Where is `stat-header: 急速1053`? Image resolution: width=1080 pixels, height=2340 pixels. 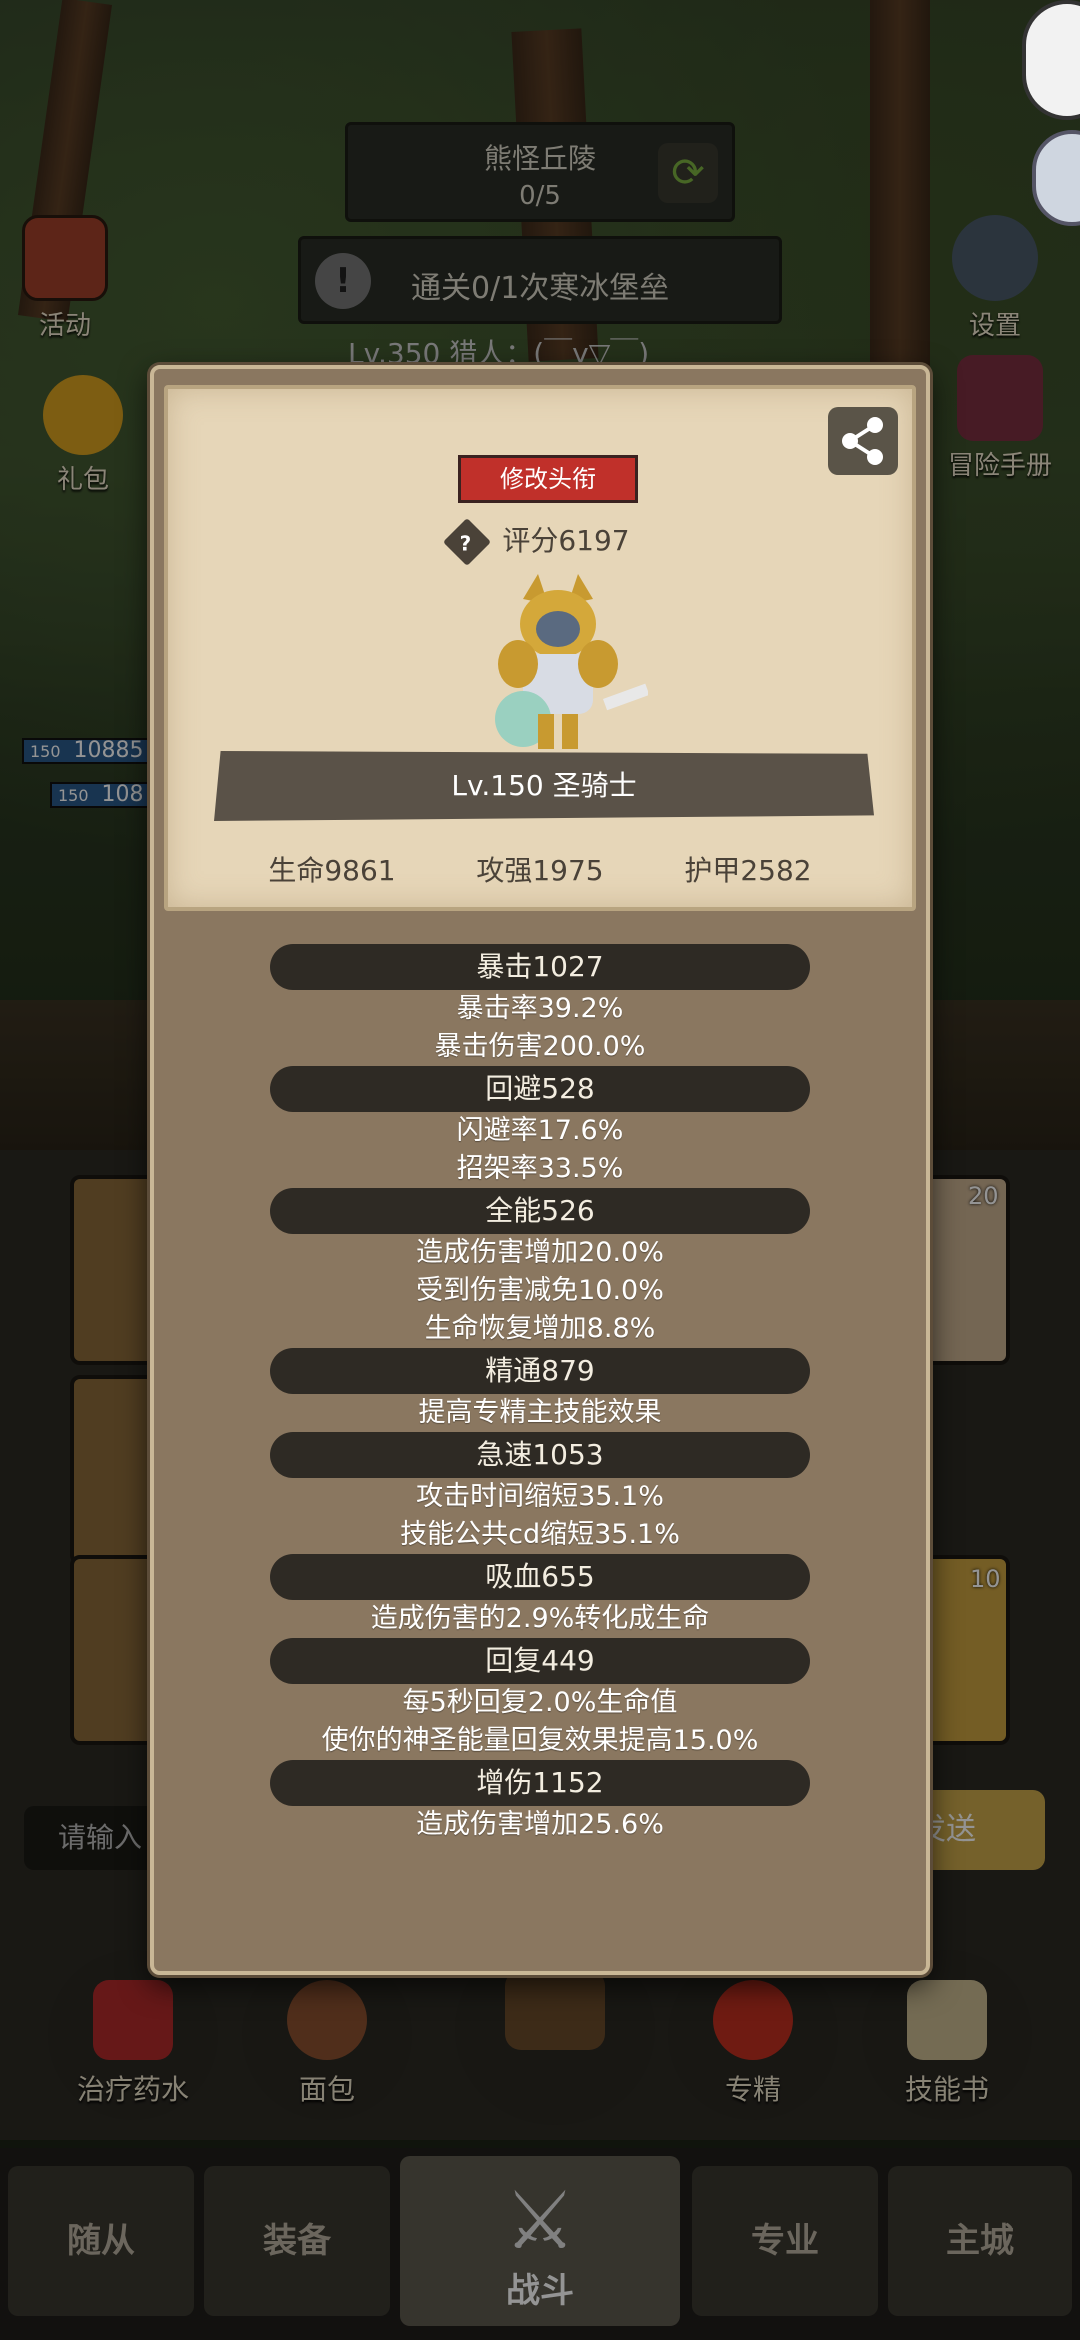 stat-header: 急速1053 is located at coordinates (540, 1455).